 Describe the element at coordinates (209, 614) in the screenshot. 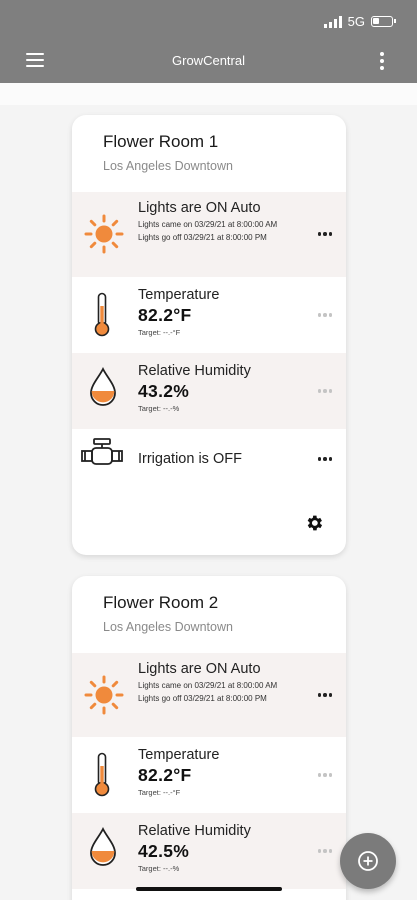

I see `room-header: Flower Room 2 Los Angeles Downtown` at that location.